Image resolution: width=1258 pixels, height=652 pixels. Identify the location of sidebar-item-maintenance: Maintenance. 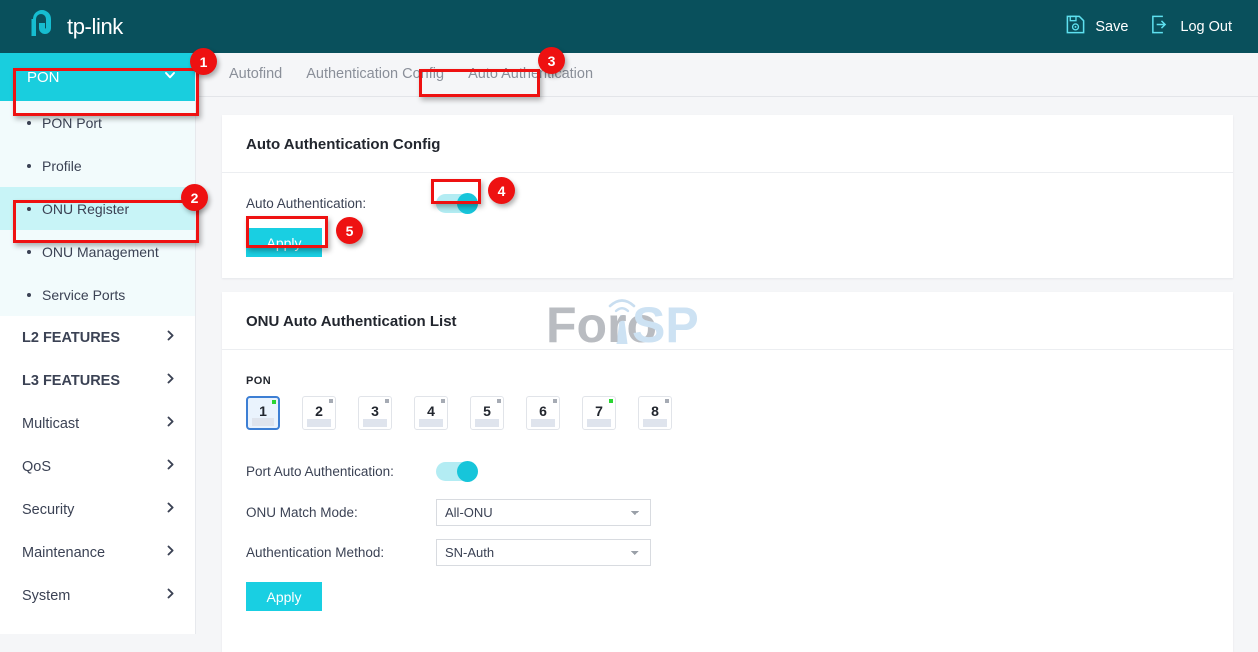
(97, 552).